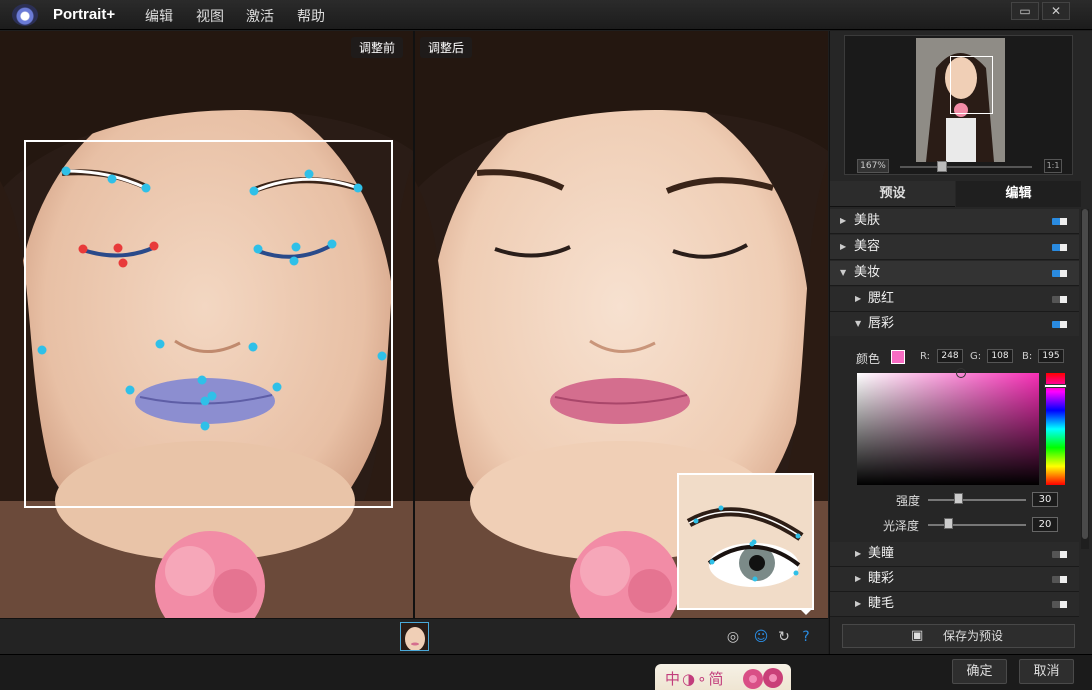 This screenshot has height=690, width=1092. Describe the element at coordinates (948, 523) in the screenshot. I see `gloss-slider-knob` at that location.